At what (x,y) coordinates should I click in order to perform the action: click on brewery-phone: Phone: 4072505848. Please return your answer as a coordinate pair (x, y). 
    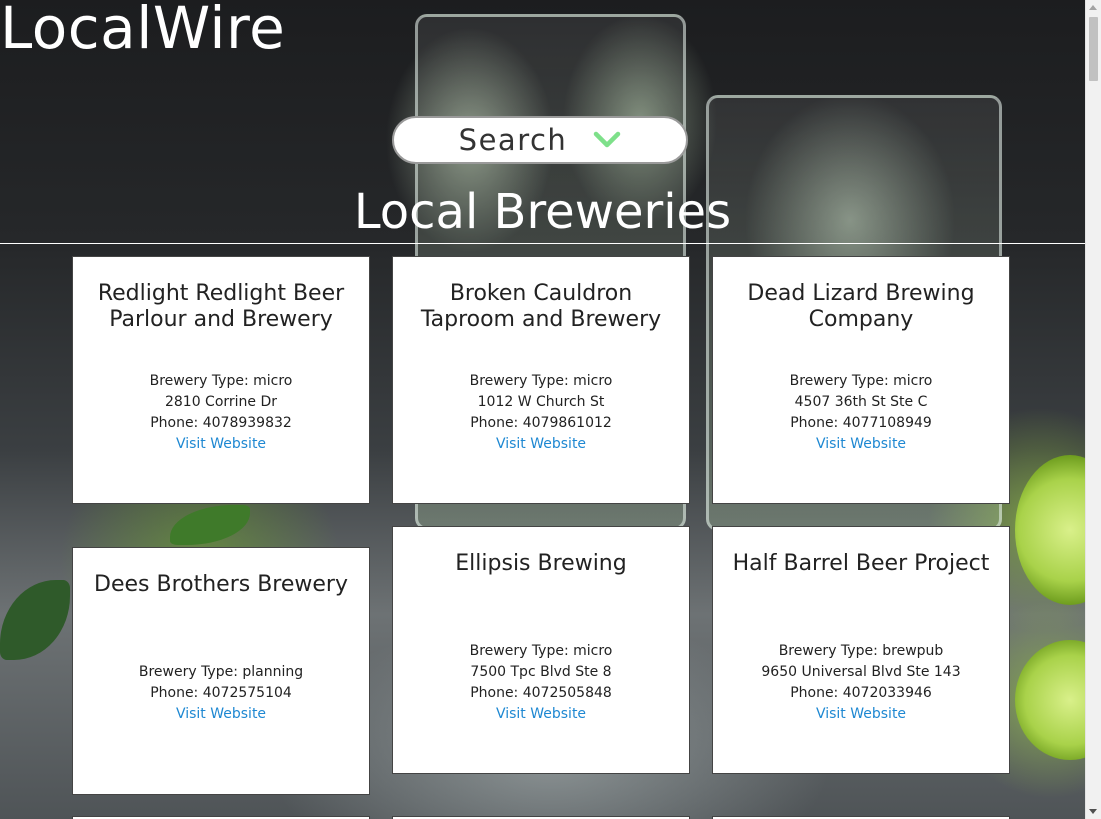
    Looking at the image, I should click on (541, 693).